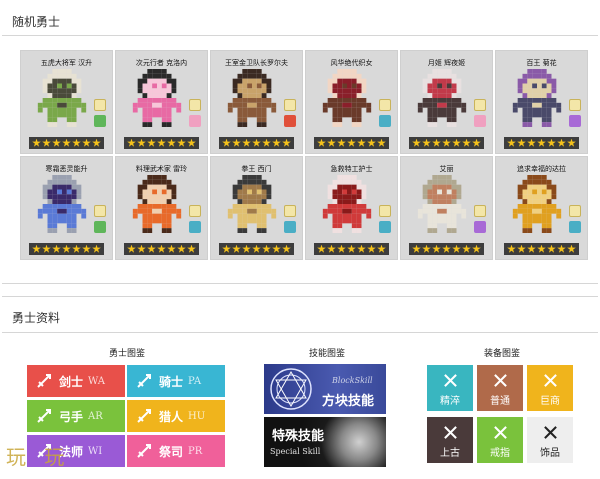  I want to click on special-skill-button: 特殊技能 Special Skill, so click(325, 442).